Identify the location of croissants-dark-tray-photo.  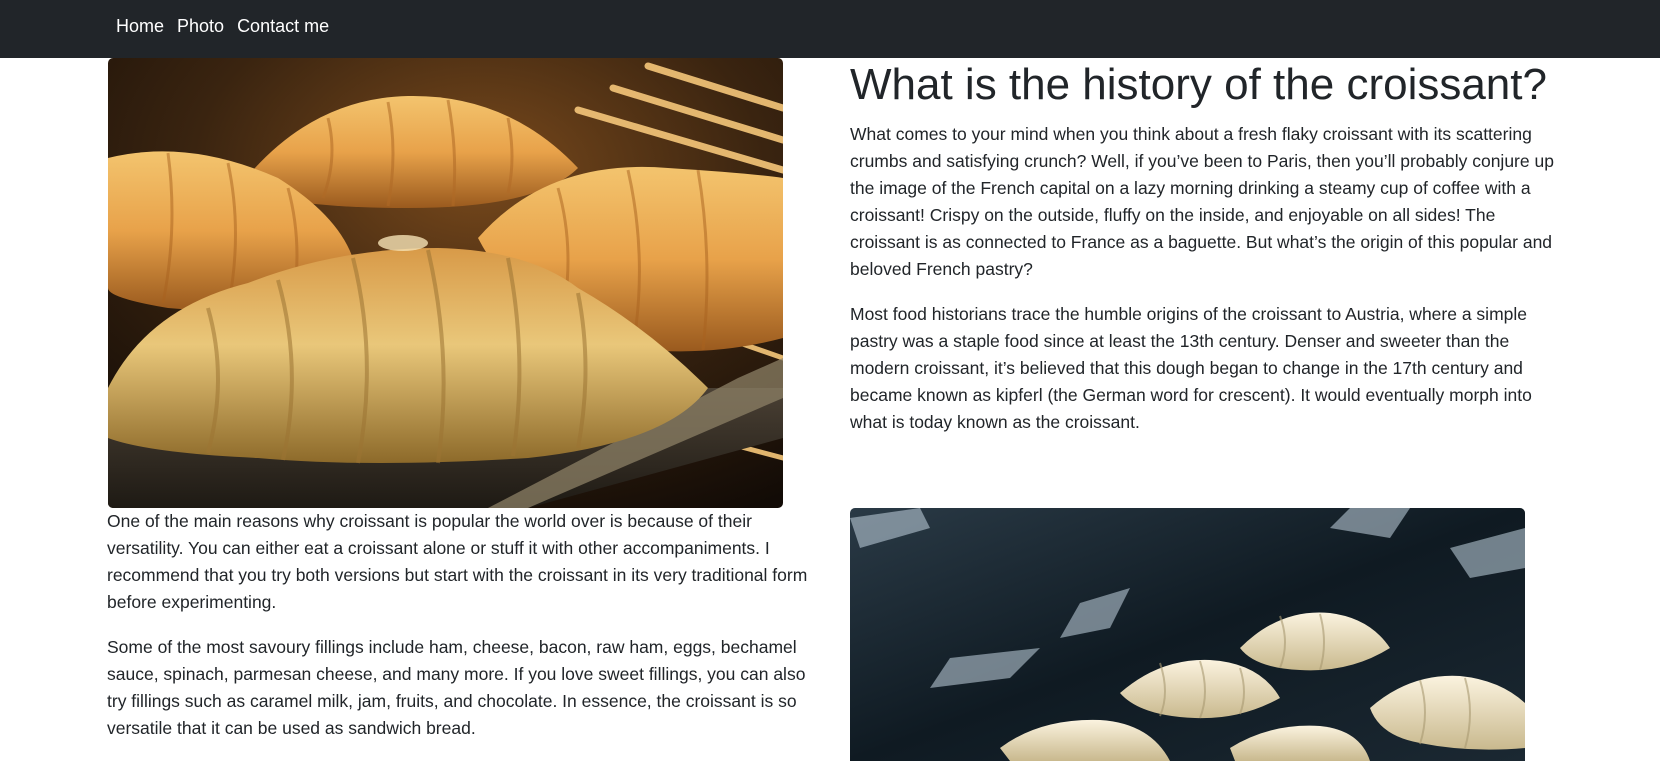
(1187, 634).